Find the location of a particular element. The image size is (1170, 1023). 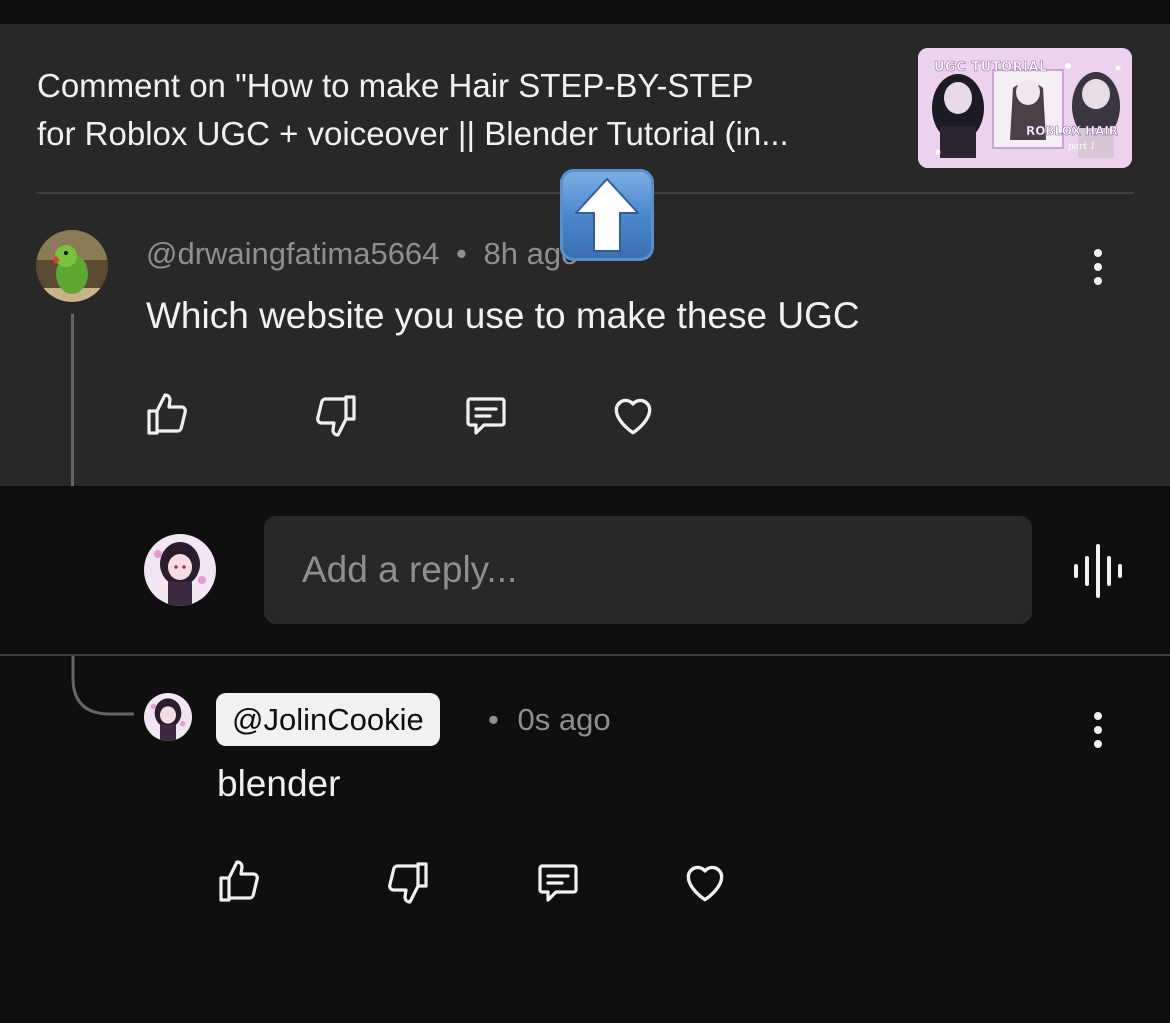

reply-author-chip: @JolinCookie is located at coordinates (328, 719).